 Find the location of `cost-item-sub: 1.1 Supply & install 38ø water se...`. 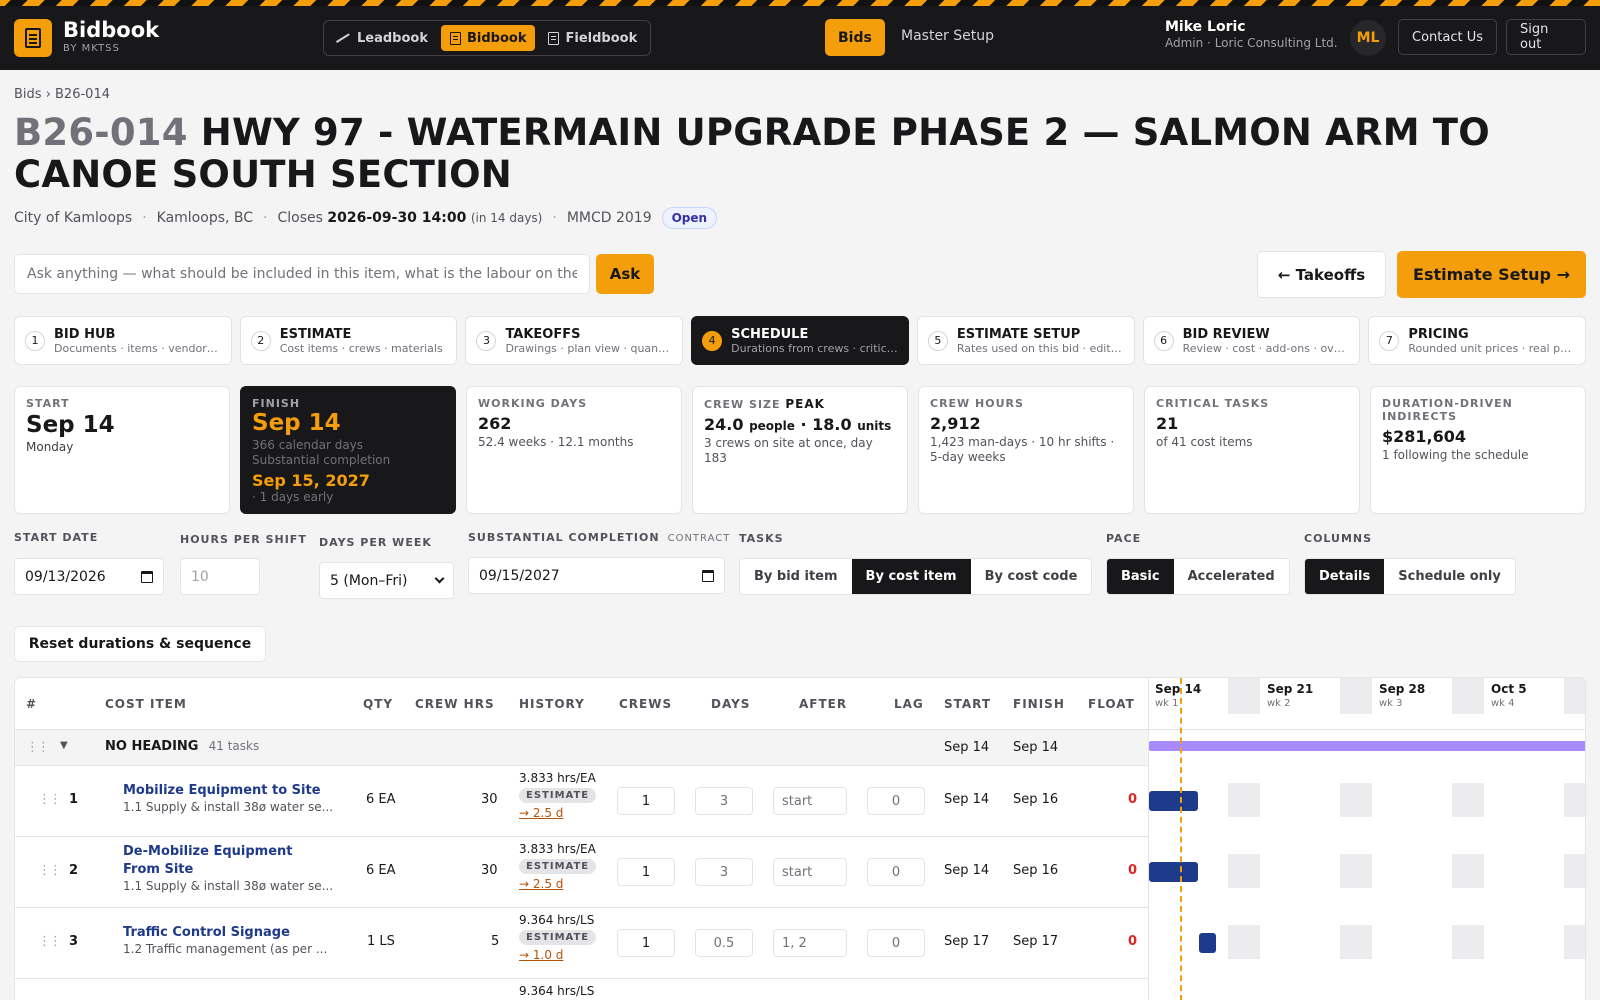

cost-item-sub: 1.1 Supply & install 38ø water se... is located at coordinates (228, 807).